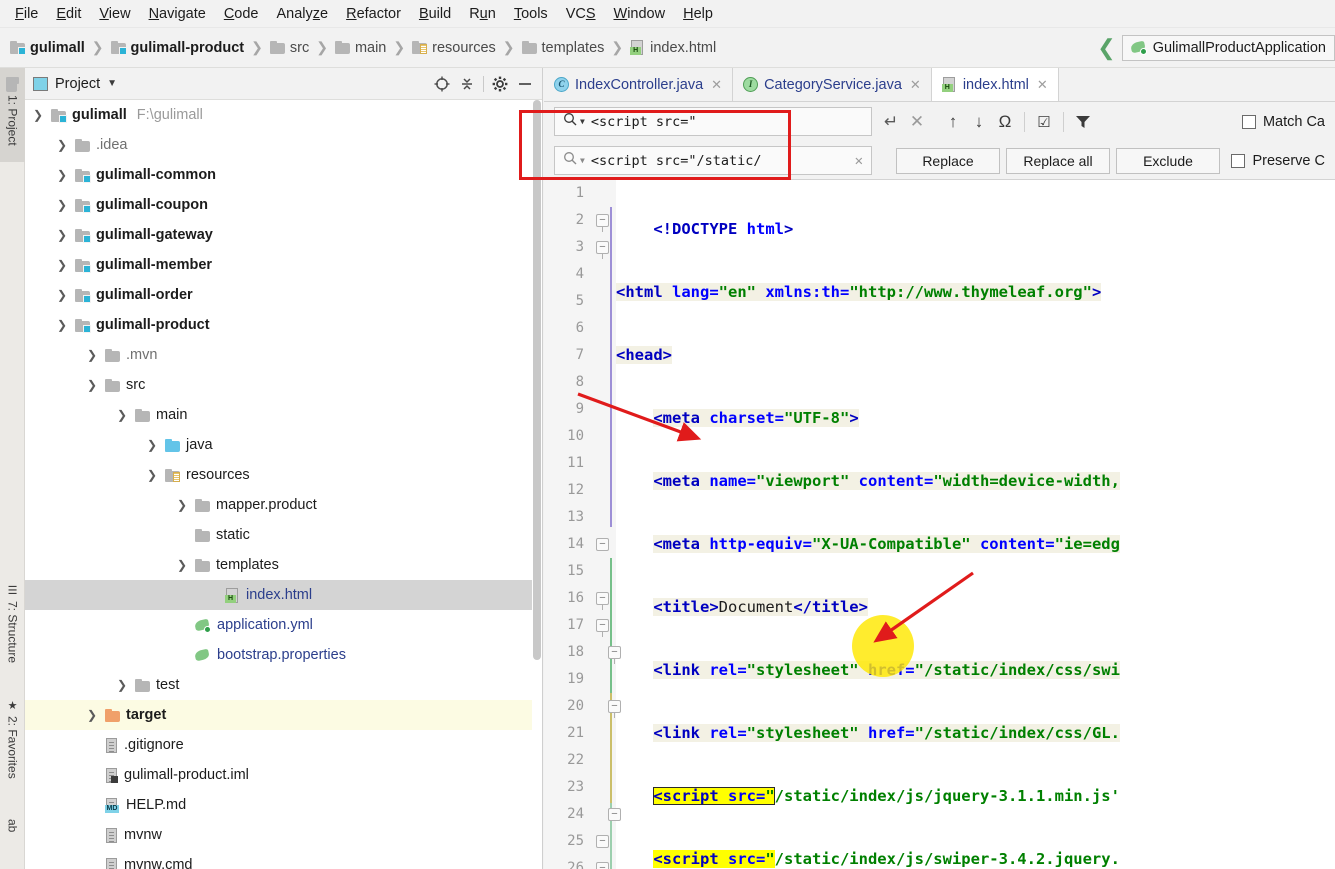  Describe the element at coordinates (948, 160) in the screenshot. I see `replace-button: Replace` at that location.